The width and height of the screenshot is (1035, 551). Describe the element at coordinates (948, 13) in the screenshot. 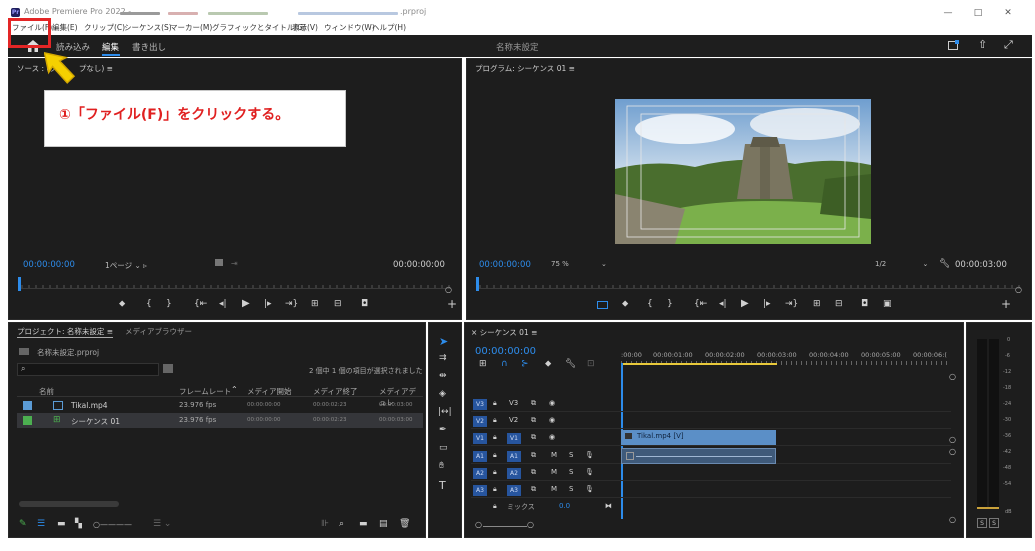

I see `minimize-button: —` at that location.